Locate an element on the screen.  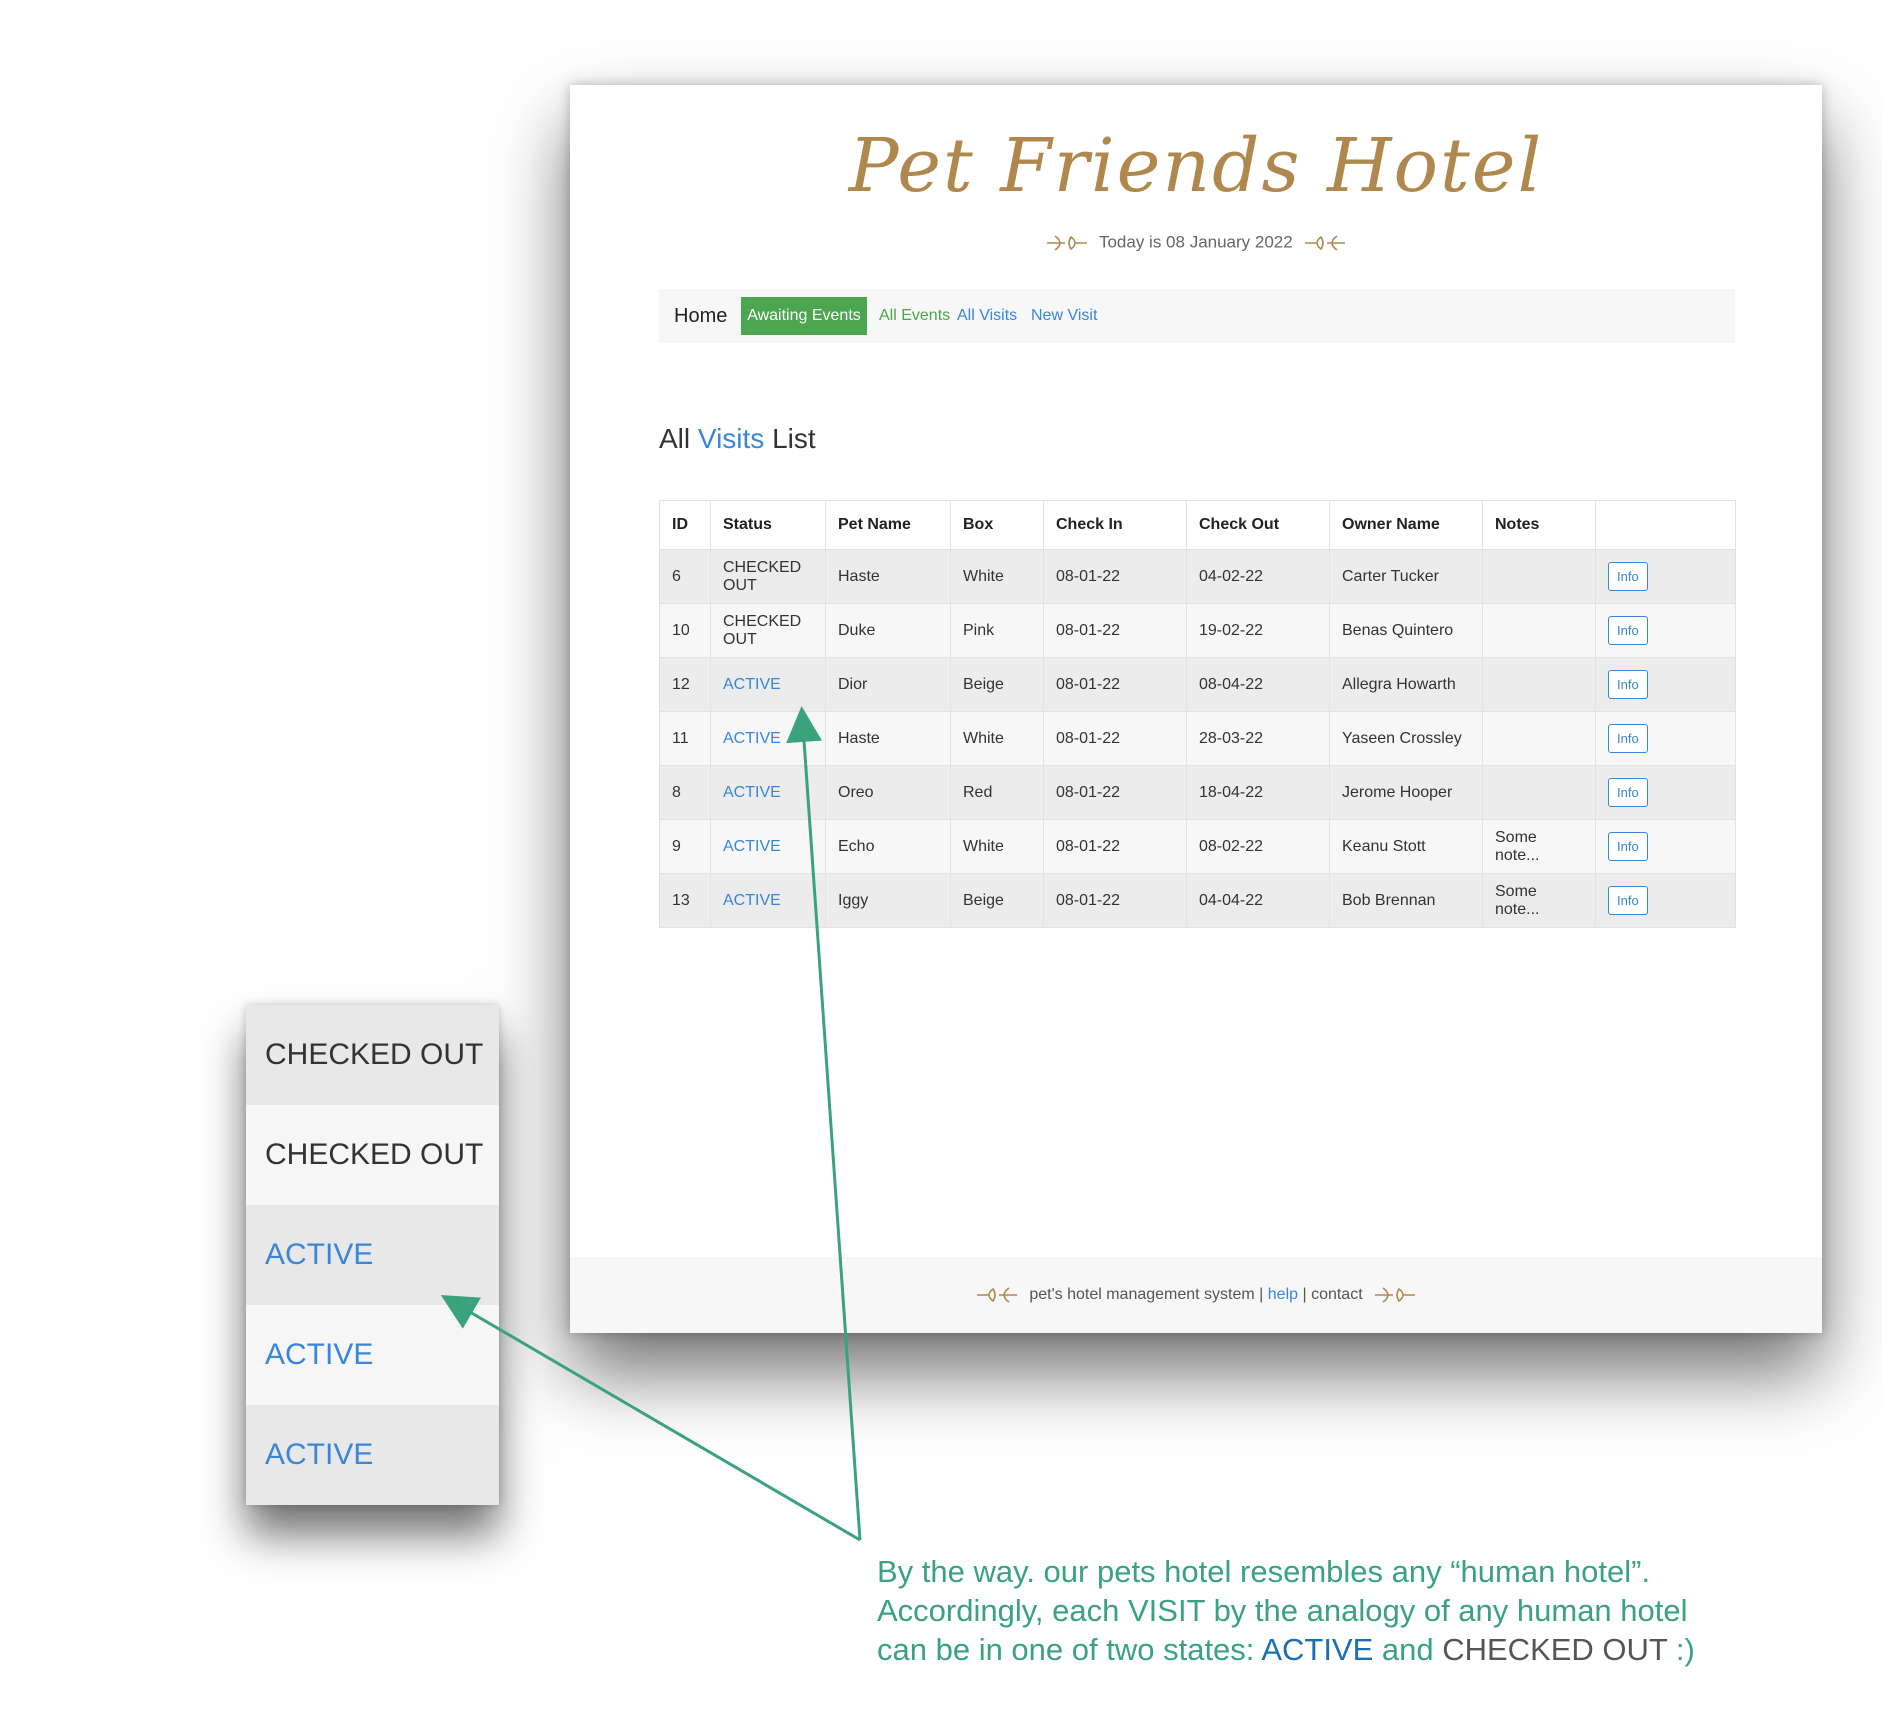
site-logo: Pet Friends Hotel is located at coordinates (1196, 166).